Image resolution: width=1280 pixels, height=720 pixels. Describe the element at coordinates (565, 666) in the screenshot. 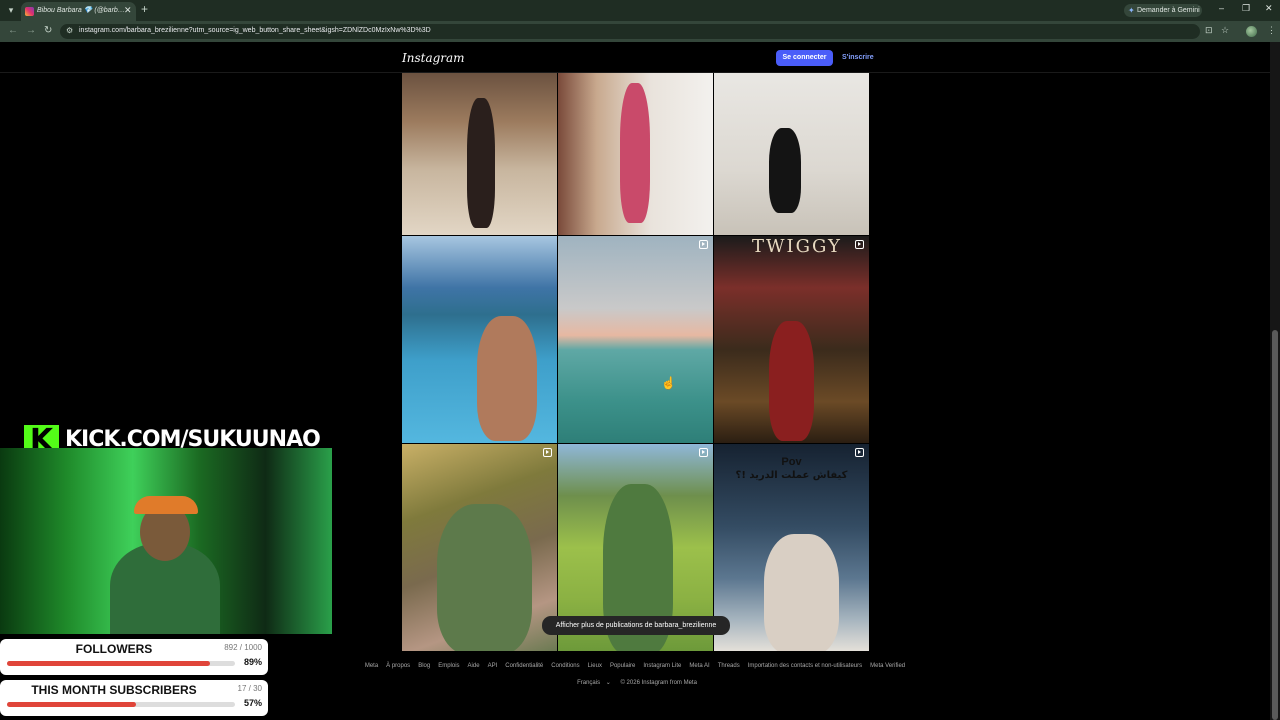

I see `footer-link: Conditions` at that location.